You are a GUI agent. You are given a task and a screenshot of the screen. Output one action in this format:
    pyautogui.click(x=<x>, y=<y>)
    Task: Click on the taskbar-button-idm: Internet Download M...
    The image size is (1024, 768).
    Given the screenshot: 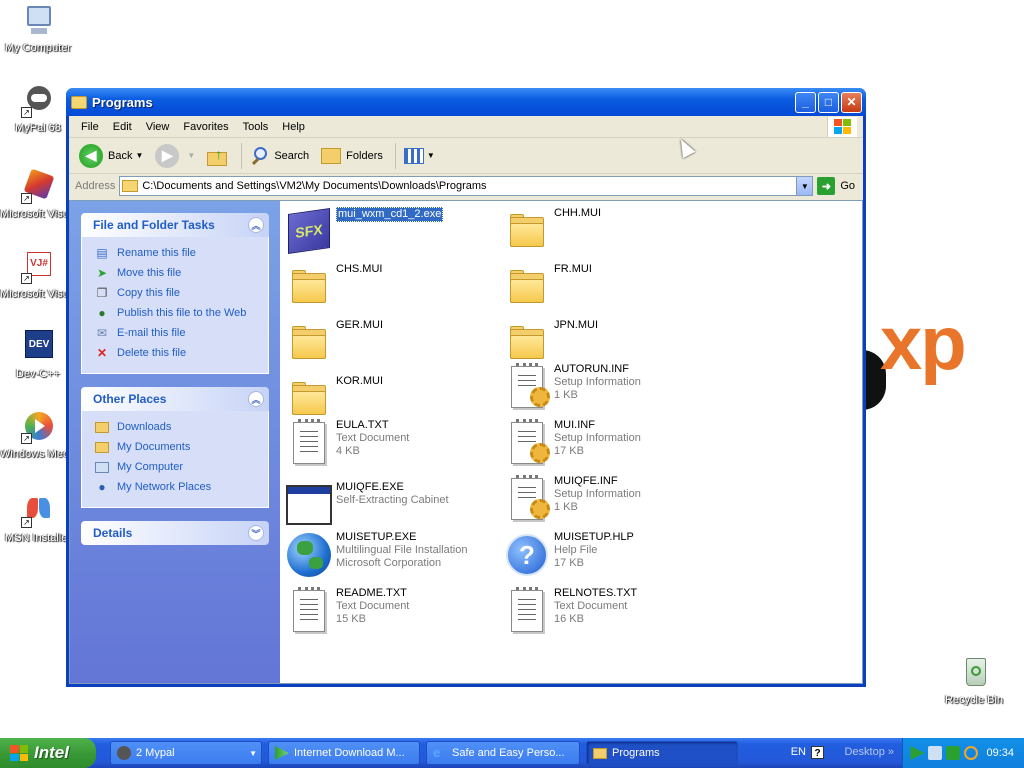 What is the action you would take?
    pyautogui.click(x=344, y=753)
    